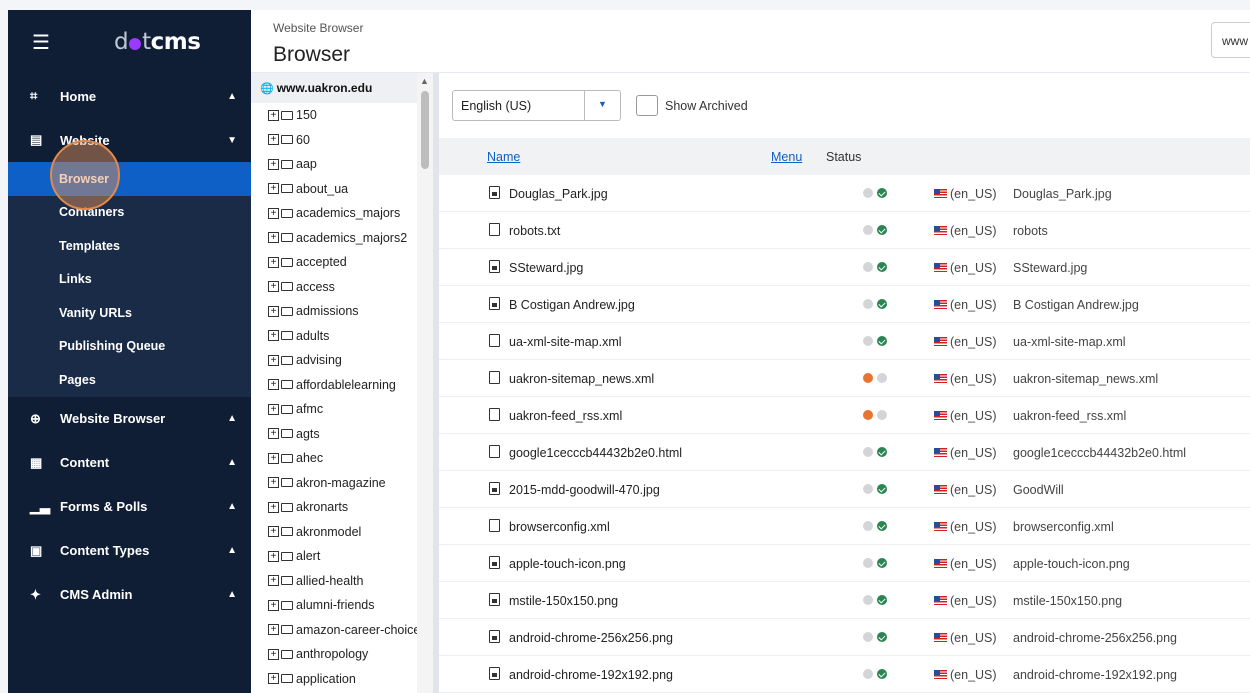 The width and height of the screenshot is (1250, 693). What do you see at coordinates (558, 194) in the screenshot?
I see `file-name-link: Douglas_Park.jpg` at bounding box center [558, 194].